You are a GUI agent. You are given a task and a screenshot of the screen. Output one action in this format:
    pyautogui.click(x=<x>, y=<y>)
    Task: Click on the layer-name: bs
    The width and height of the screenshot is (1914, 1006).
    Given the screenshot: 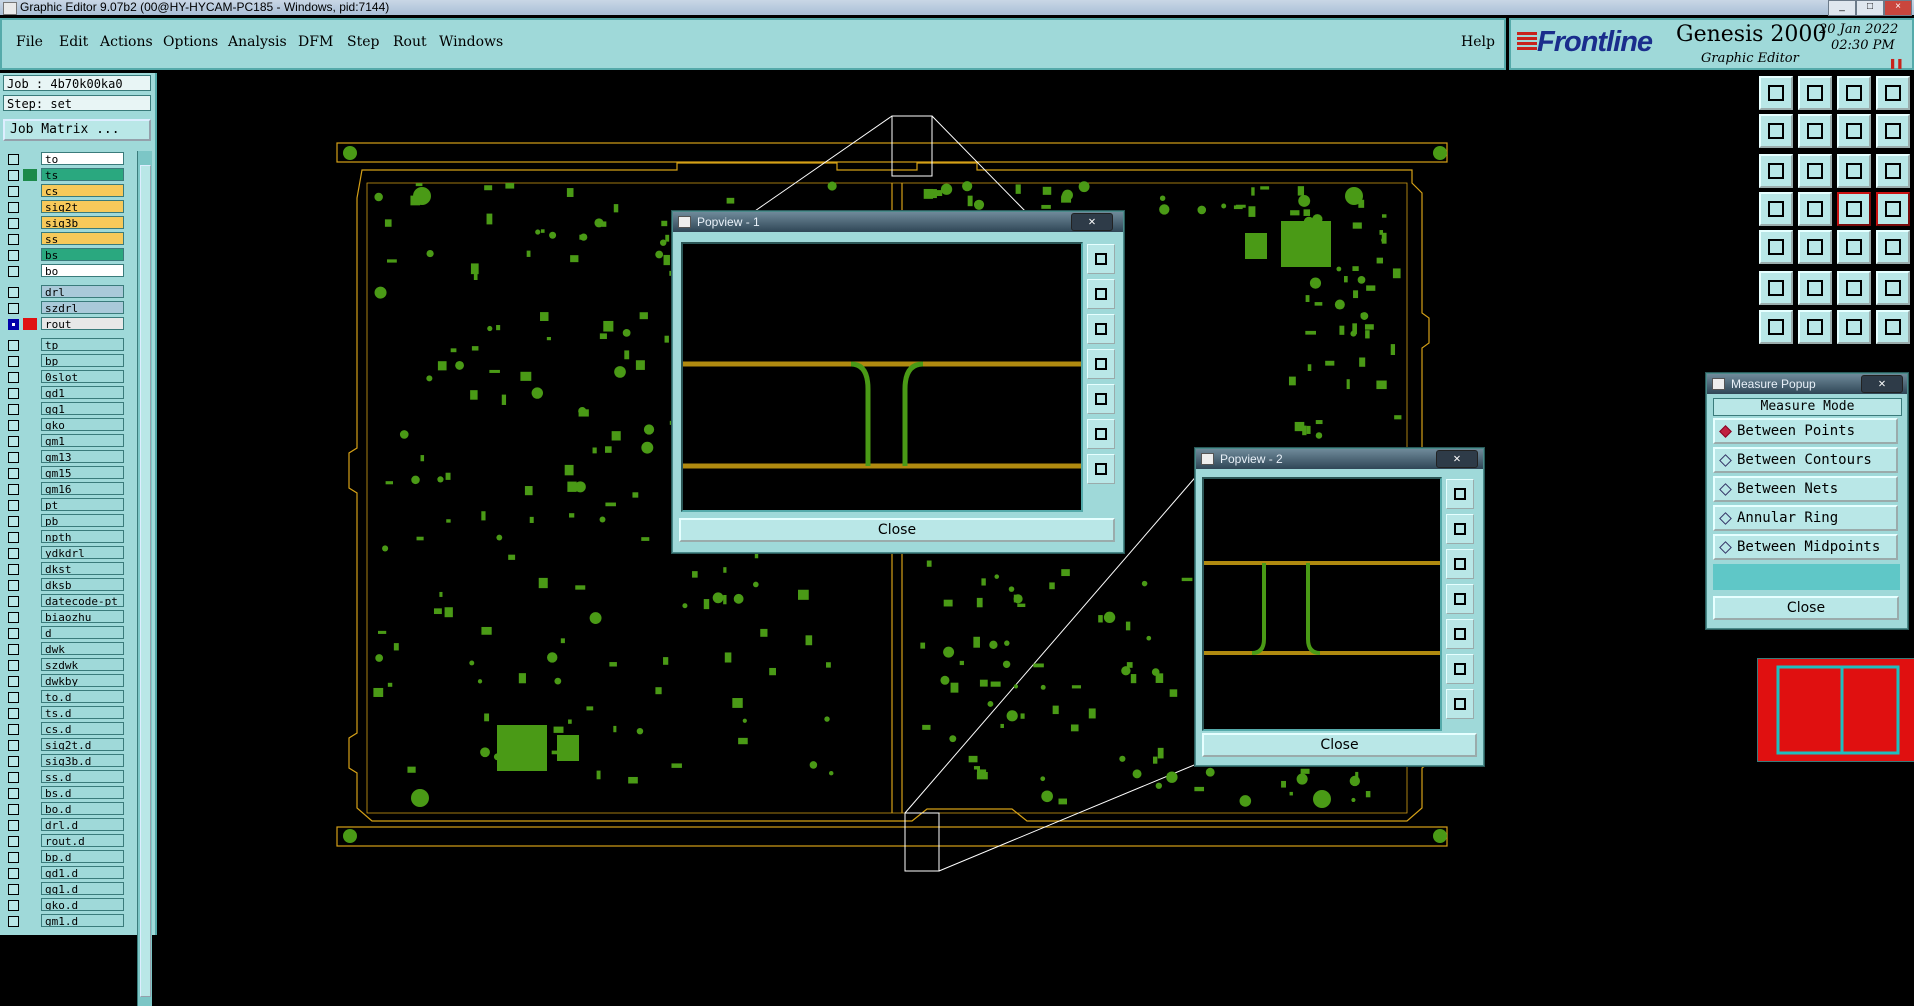 What is the action you would take?
    pyautogui.click(x=82, y=254)
    